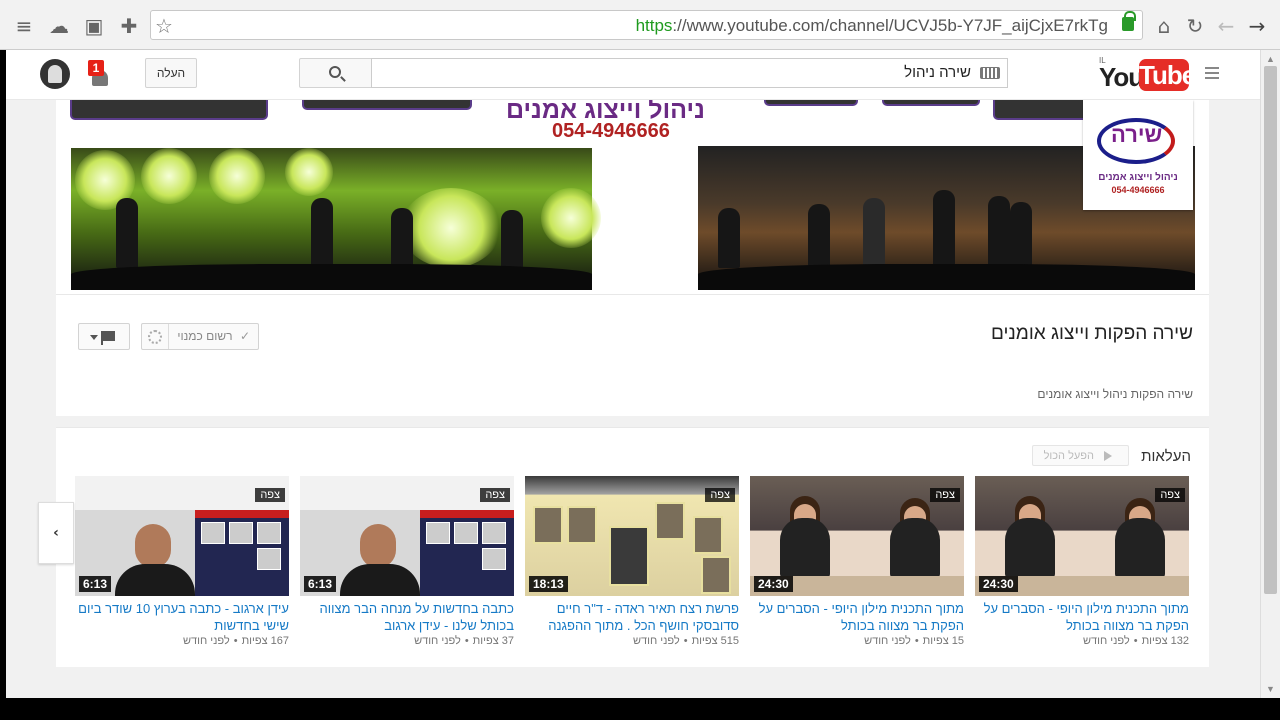 Image resolution: width=1280 pixels, height=720 pixels. I want to click on subscribe-label-wrap: ✓ רשום כמנוי, so click(213, 336).